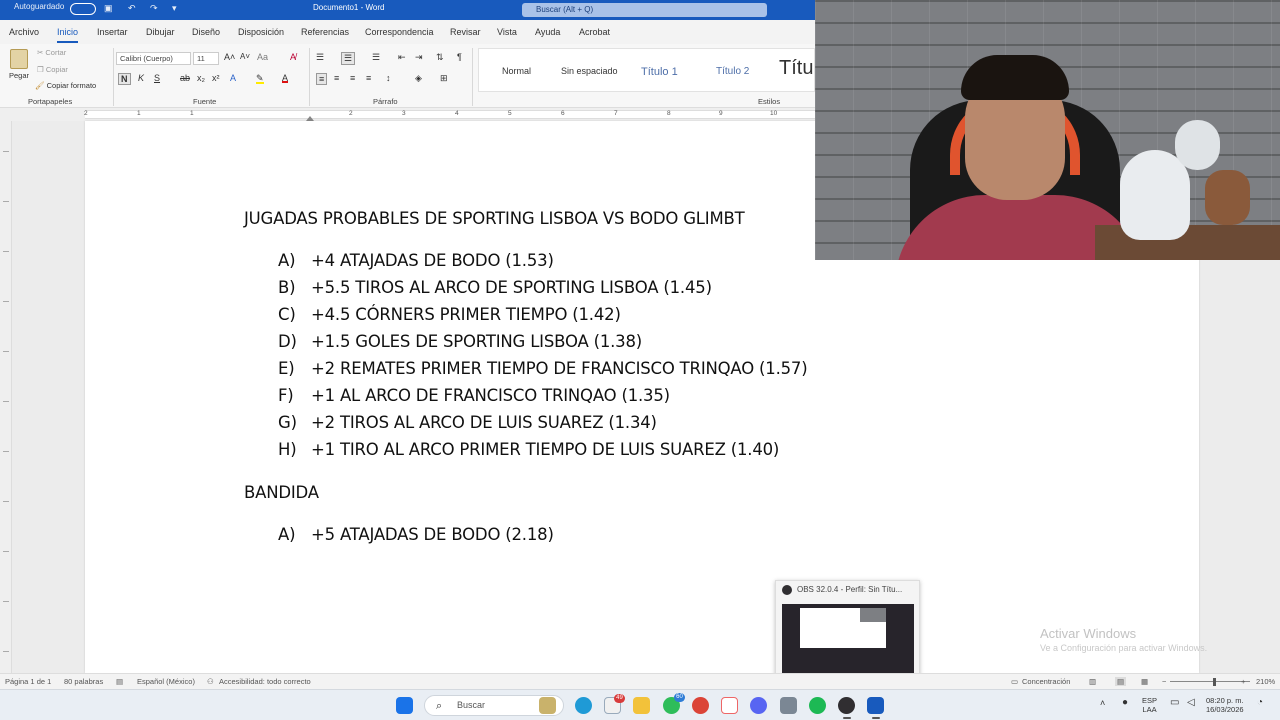 The height and width of the screenshot is (720, 1280). I want to click on tab-acrobat: Acrobat, so click(594, 32).